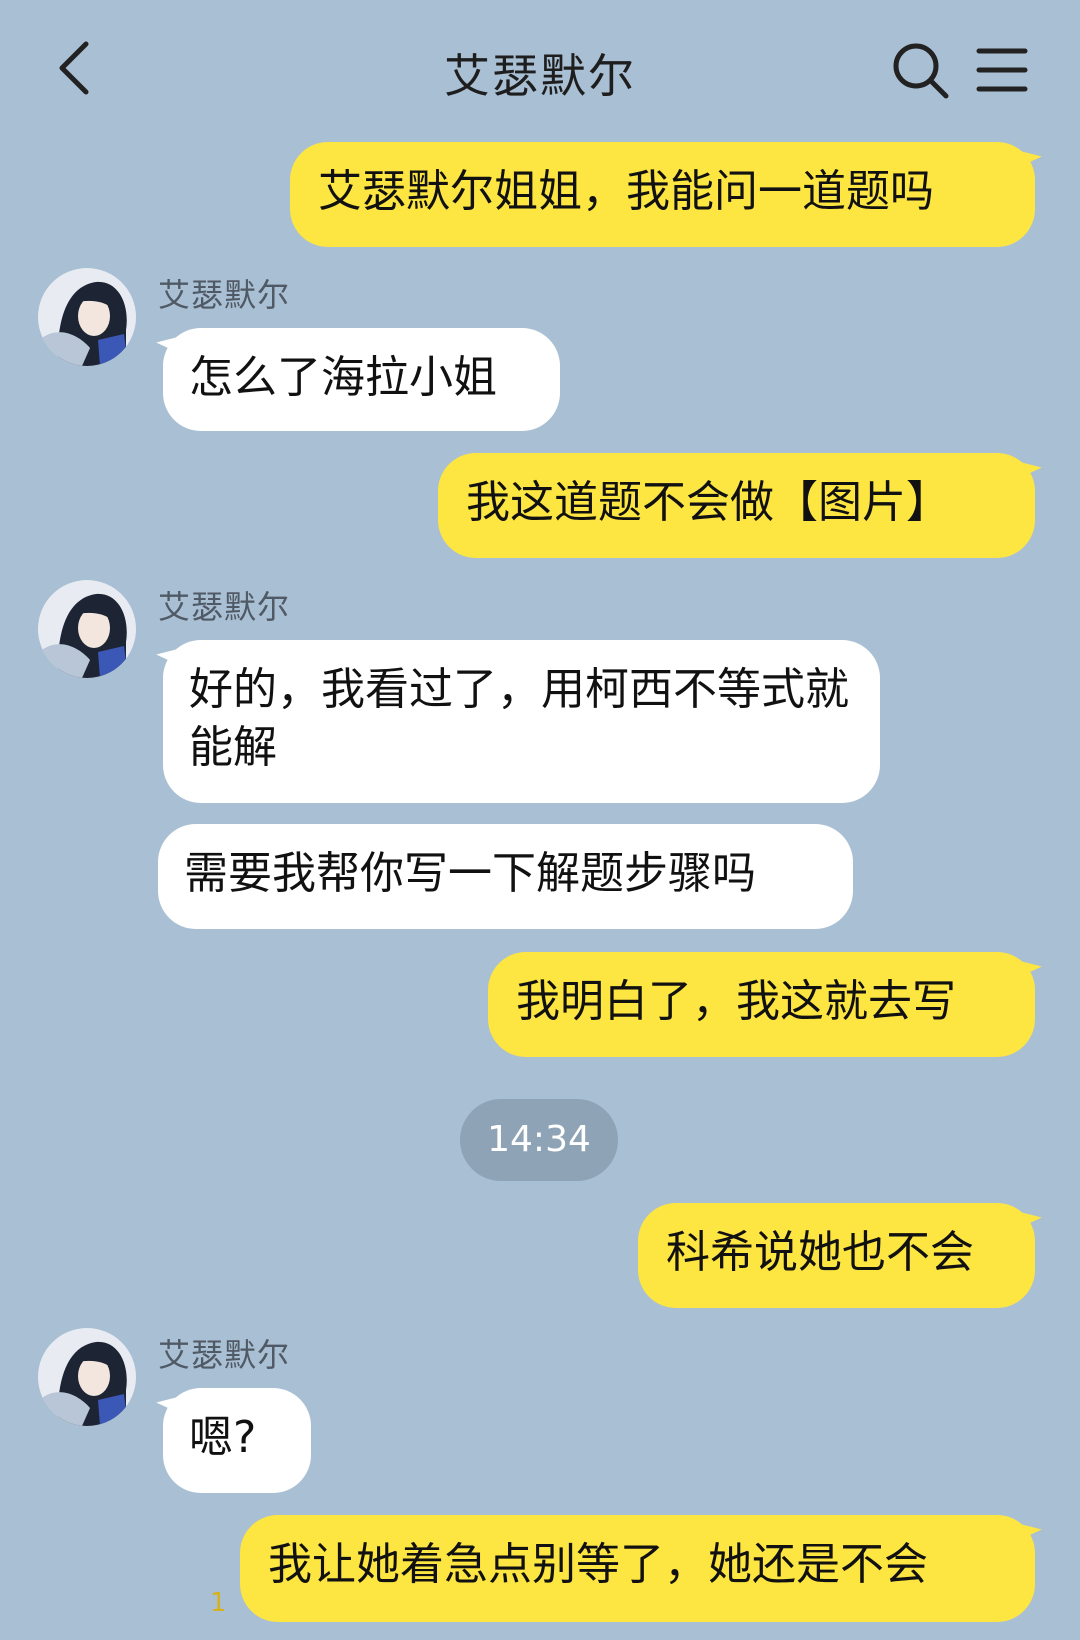 The height and width of the screenshot is (1640, 1080). What do you see at coordinates (626, 191) in the screenshot?
I see `message-text: 艾瑟默尔姐姐，我能问一道题吗` at bounding box center [626, 191].